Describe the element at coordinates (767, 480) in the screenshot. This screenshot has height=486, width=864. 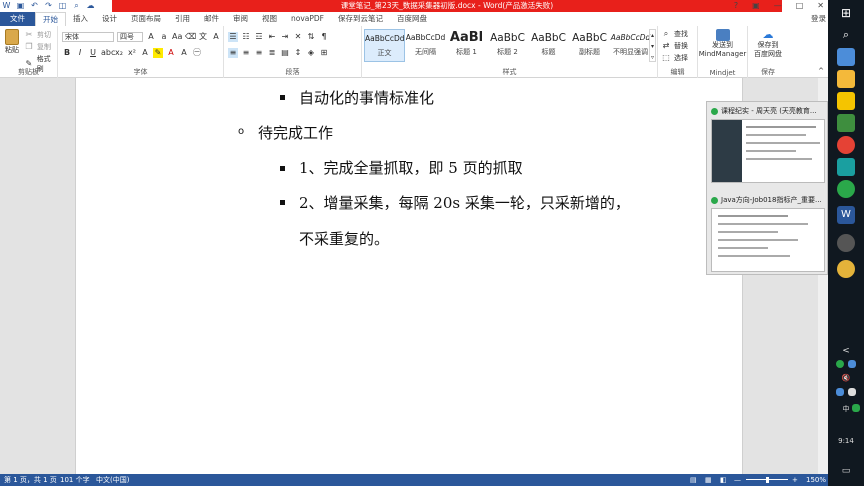
I see `zoom-slider-thumb` at that location.